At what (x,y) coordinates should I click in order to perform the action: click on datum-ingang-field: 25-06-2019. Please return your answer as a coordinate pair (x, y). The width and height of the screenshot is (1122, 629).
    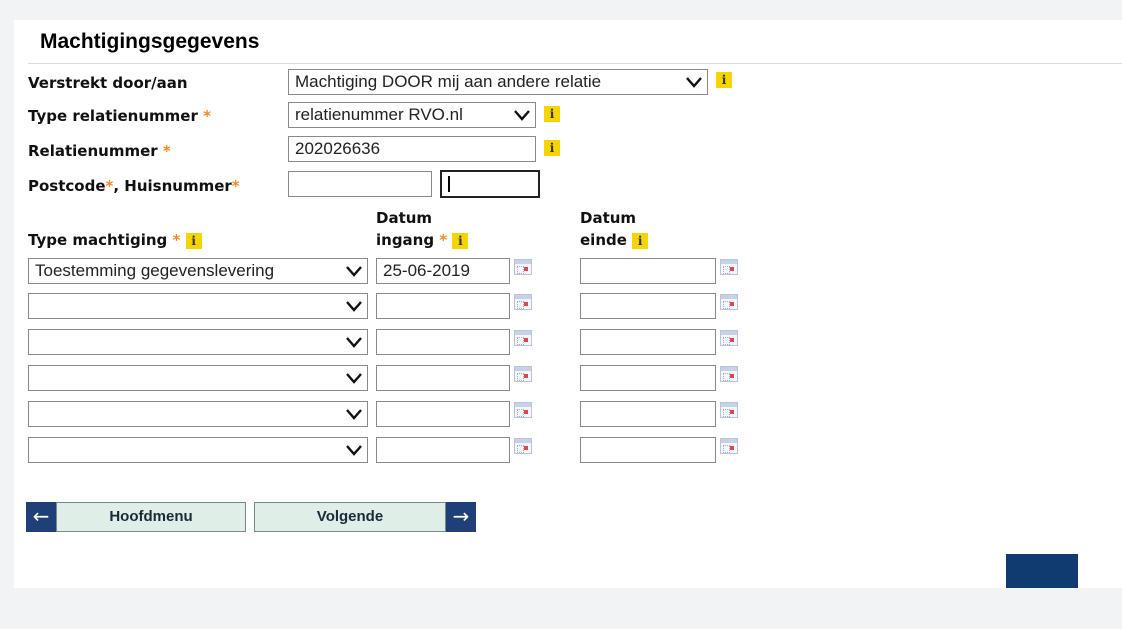
    Looking at the image, I should click on (443, 271).